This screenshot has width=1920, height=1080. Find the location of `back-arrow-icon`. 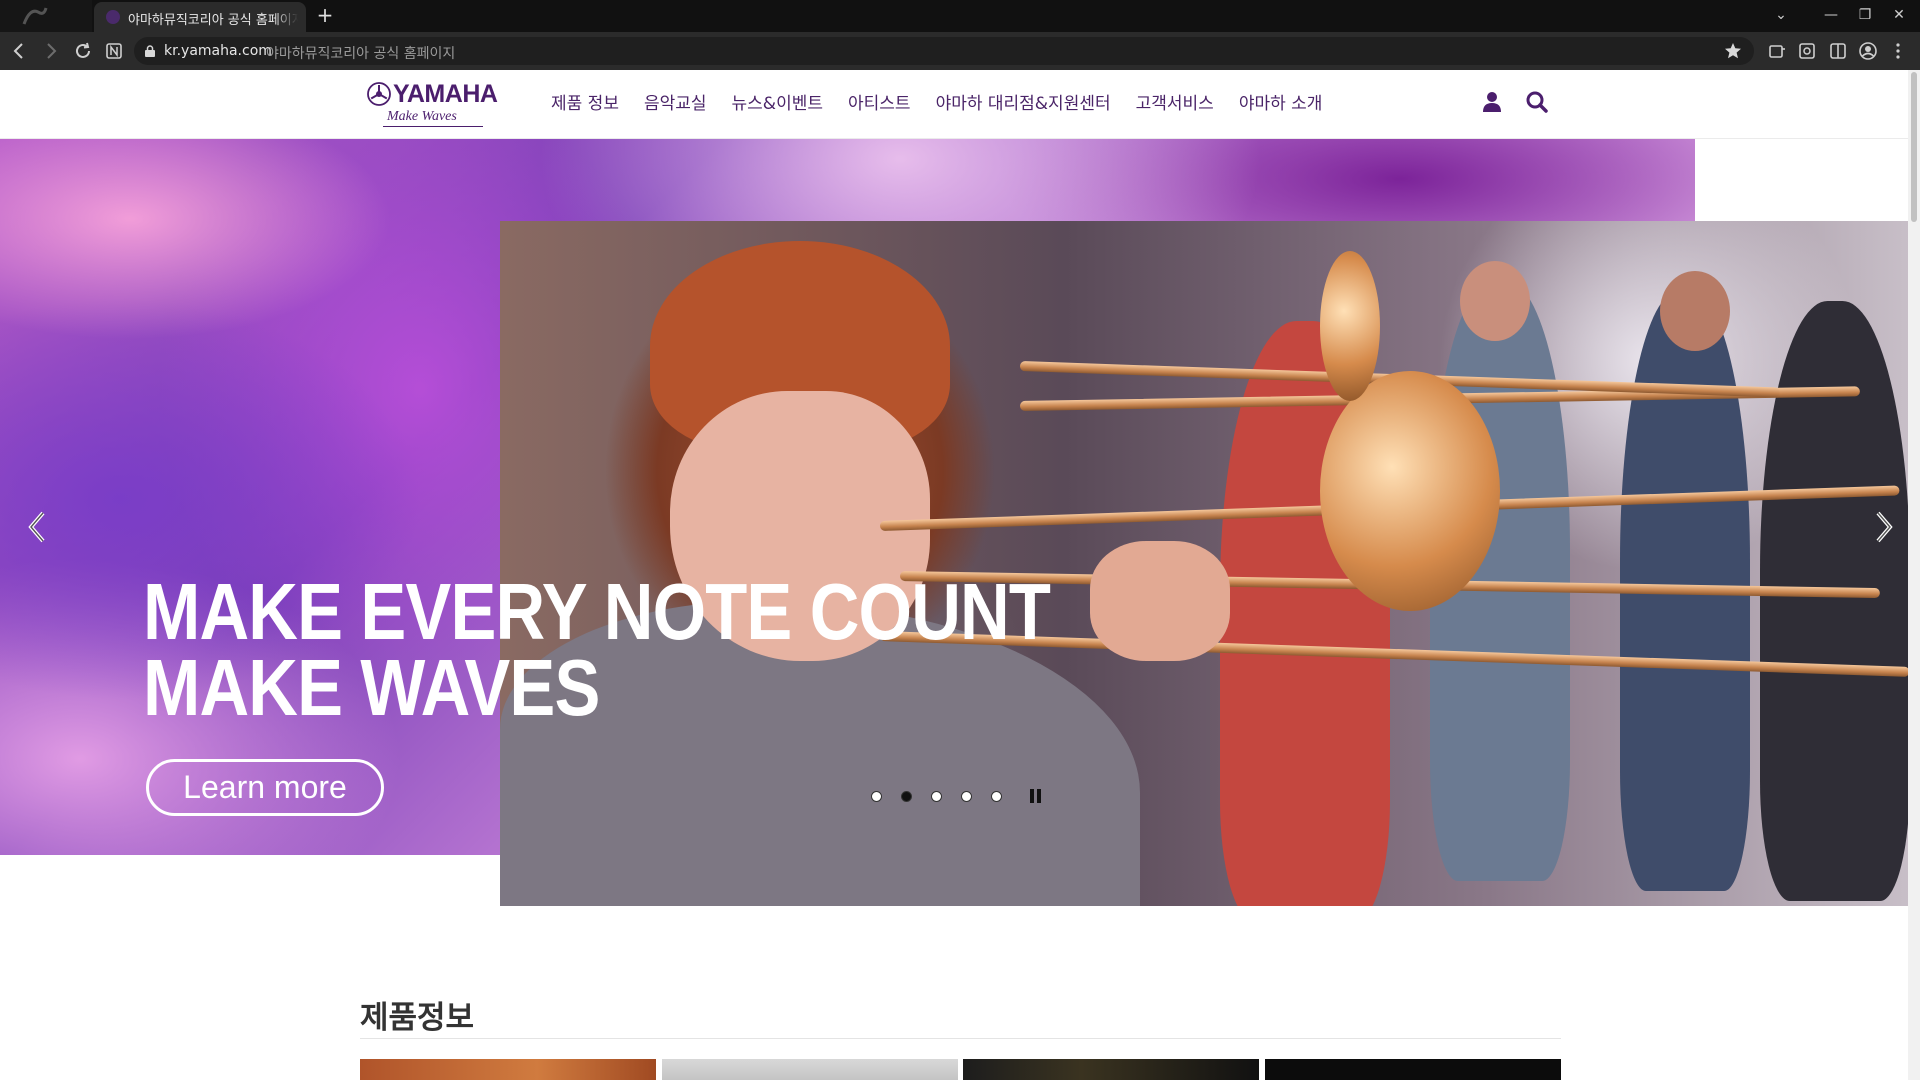

back-arrow-icon is located at coordinates (19, 51).